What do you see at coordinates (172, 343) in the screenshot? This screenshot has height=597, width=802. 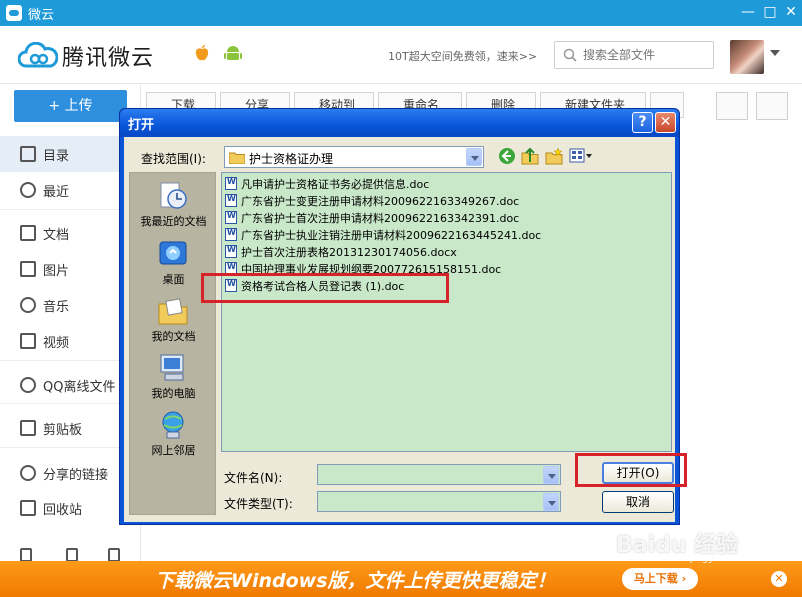 I see `places-bar: 我最近的文档 桌面 我的文档 我的电脑 网上邻居` at bounding box center [172, 343].